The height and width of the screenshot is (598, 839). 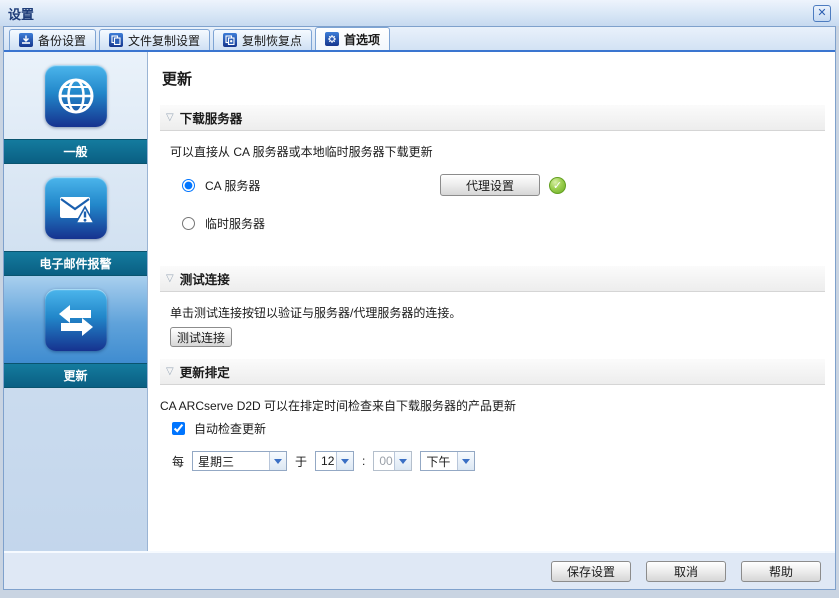 What do you see at coordinates (75, 151) in the screenshot?
I see `sidebar-item-label: 一般` at bounding box center [75, 151].